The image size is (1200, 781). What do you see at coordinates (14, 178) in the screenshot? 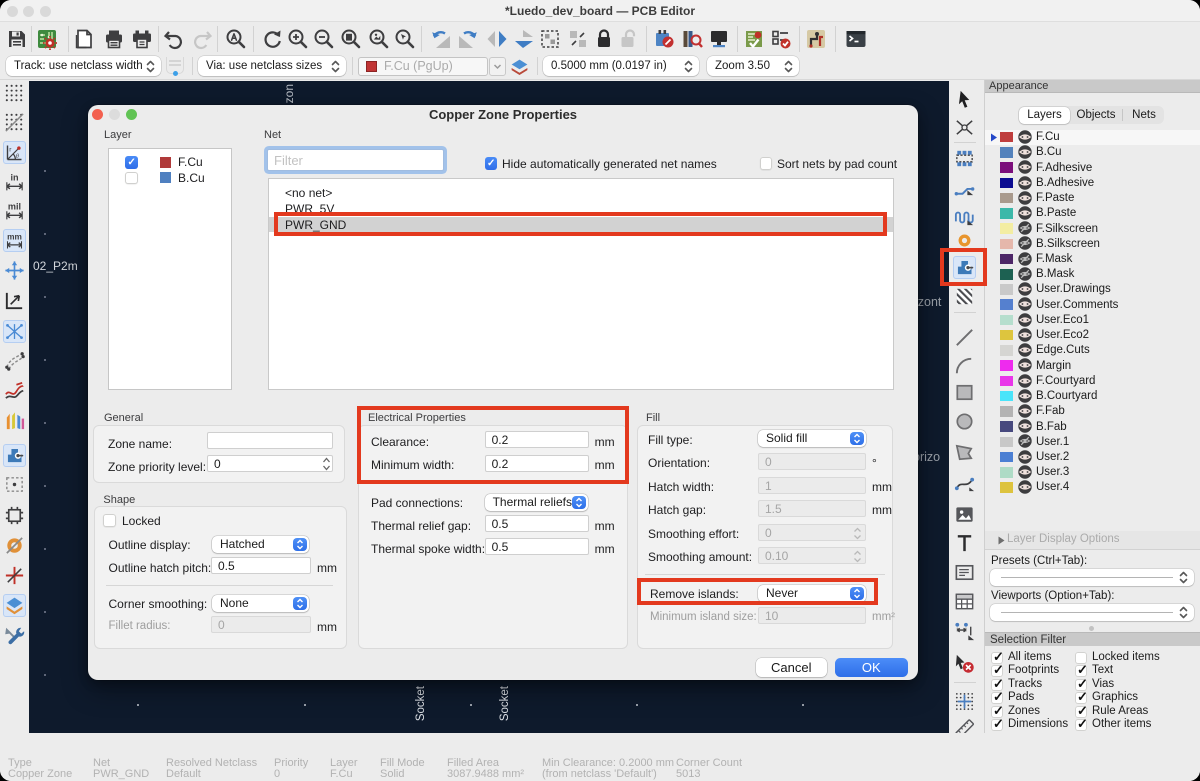
I see `svg-text: in` at bounding box center [14, 178].